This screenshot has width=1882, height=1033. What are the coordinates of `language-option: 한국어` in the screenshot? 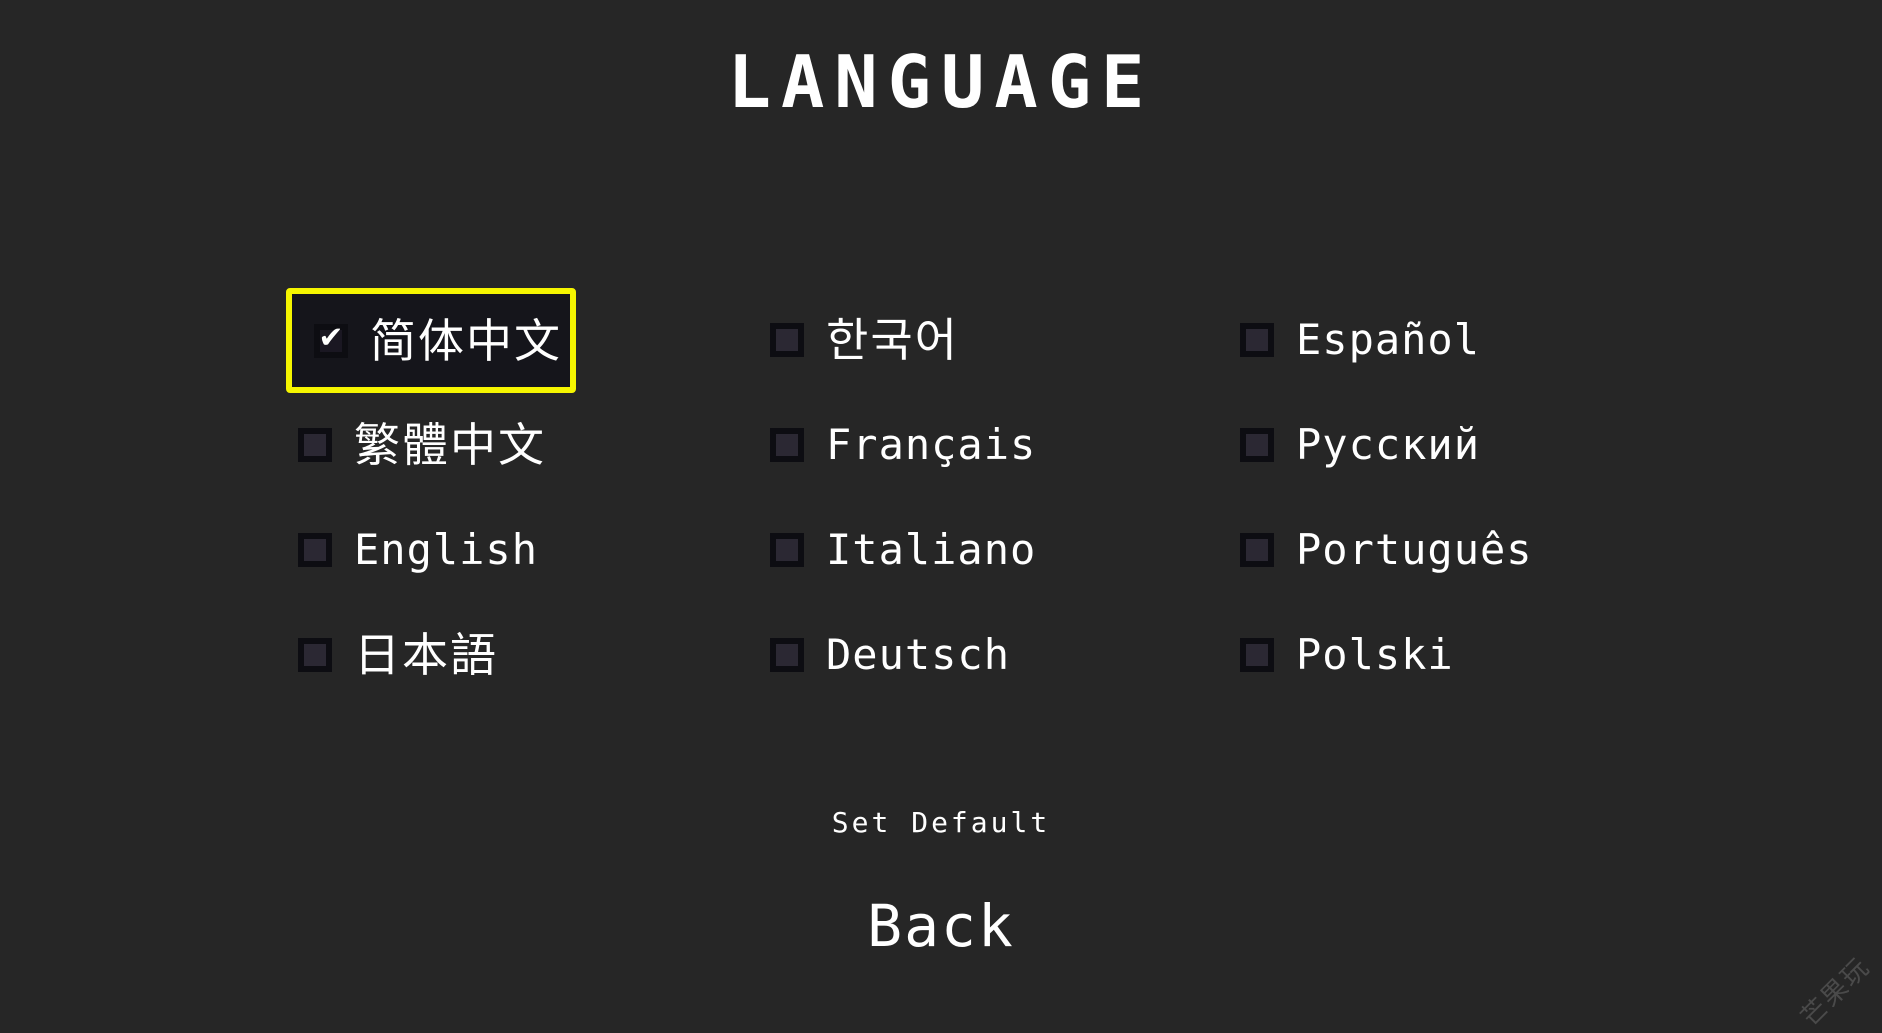 It's located at (931, 340).